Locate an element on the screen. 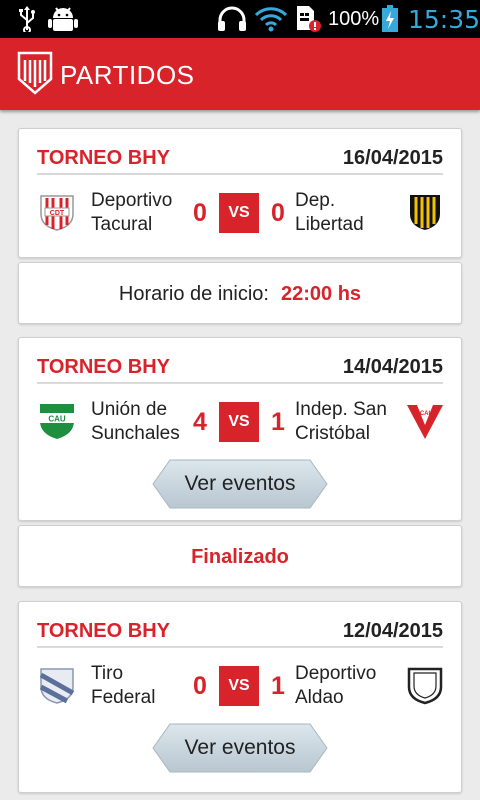 The height and width of the screenshot is (800, 480). svg-text: CAI is located at coordinates (425, 414).